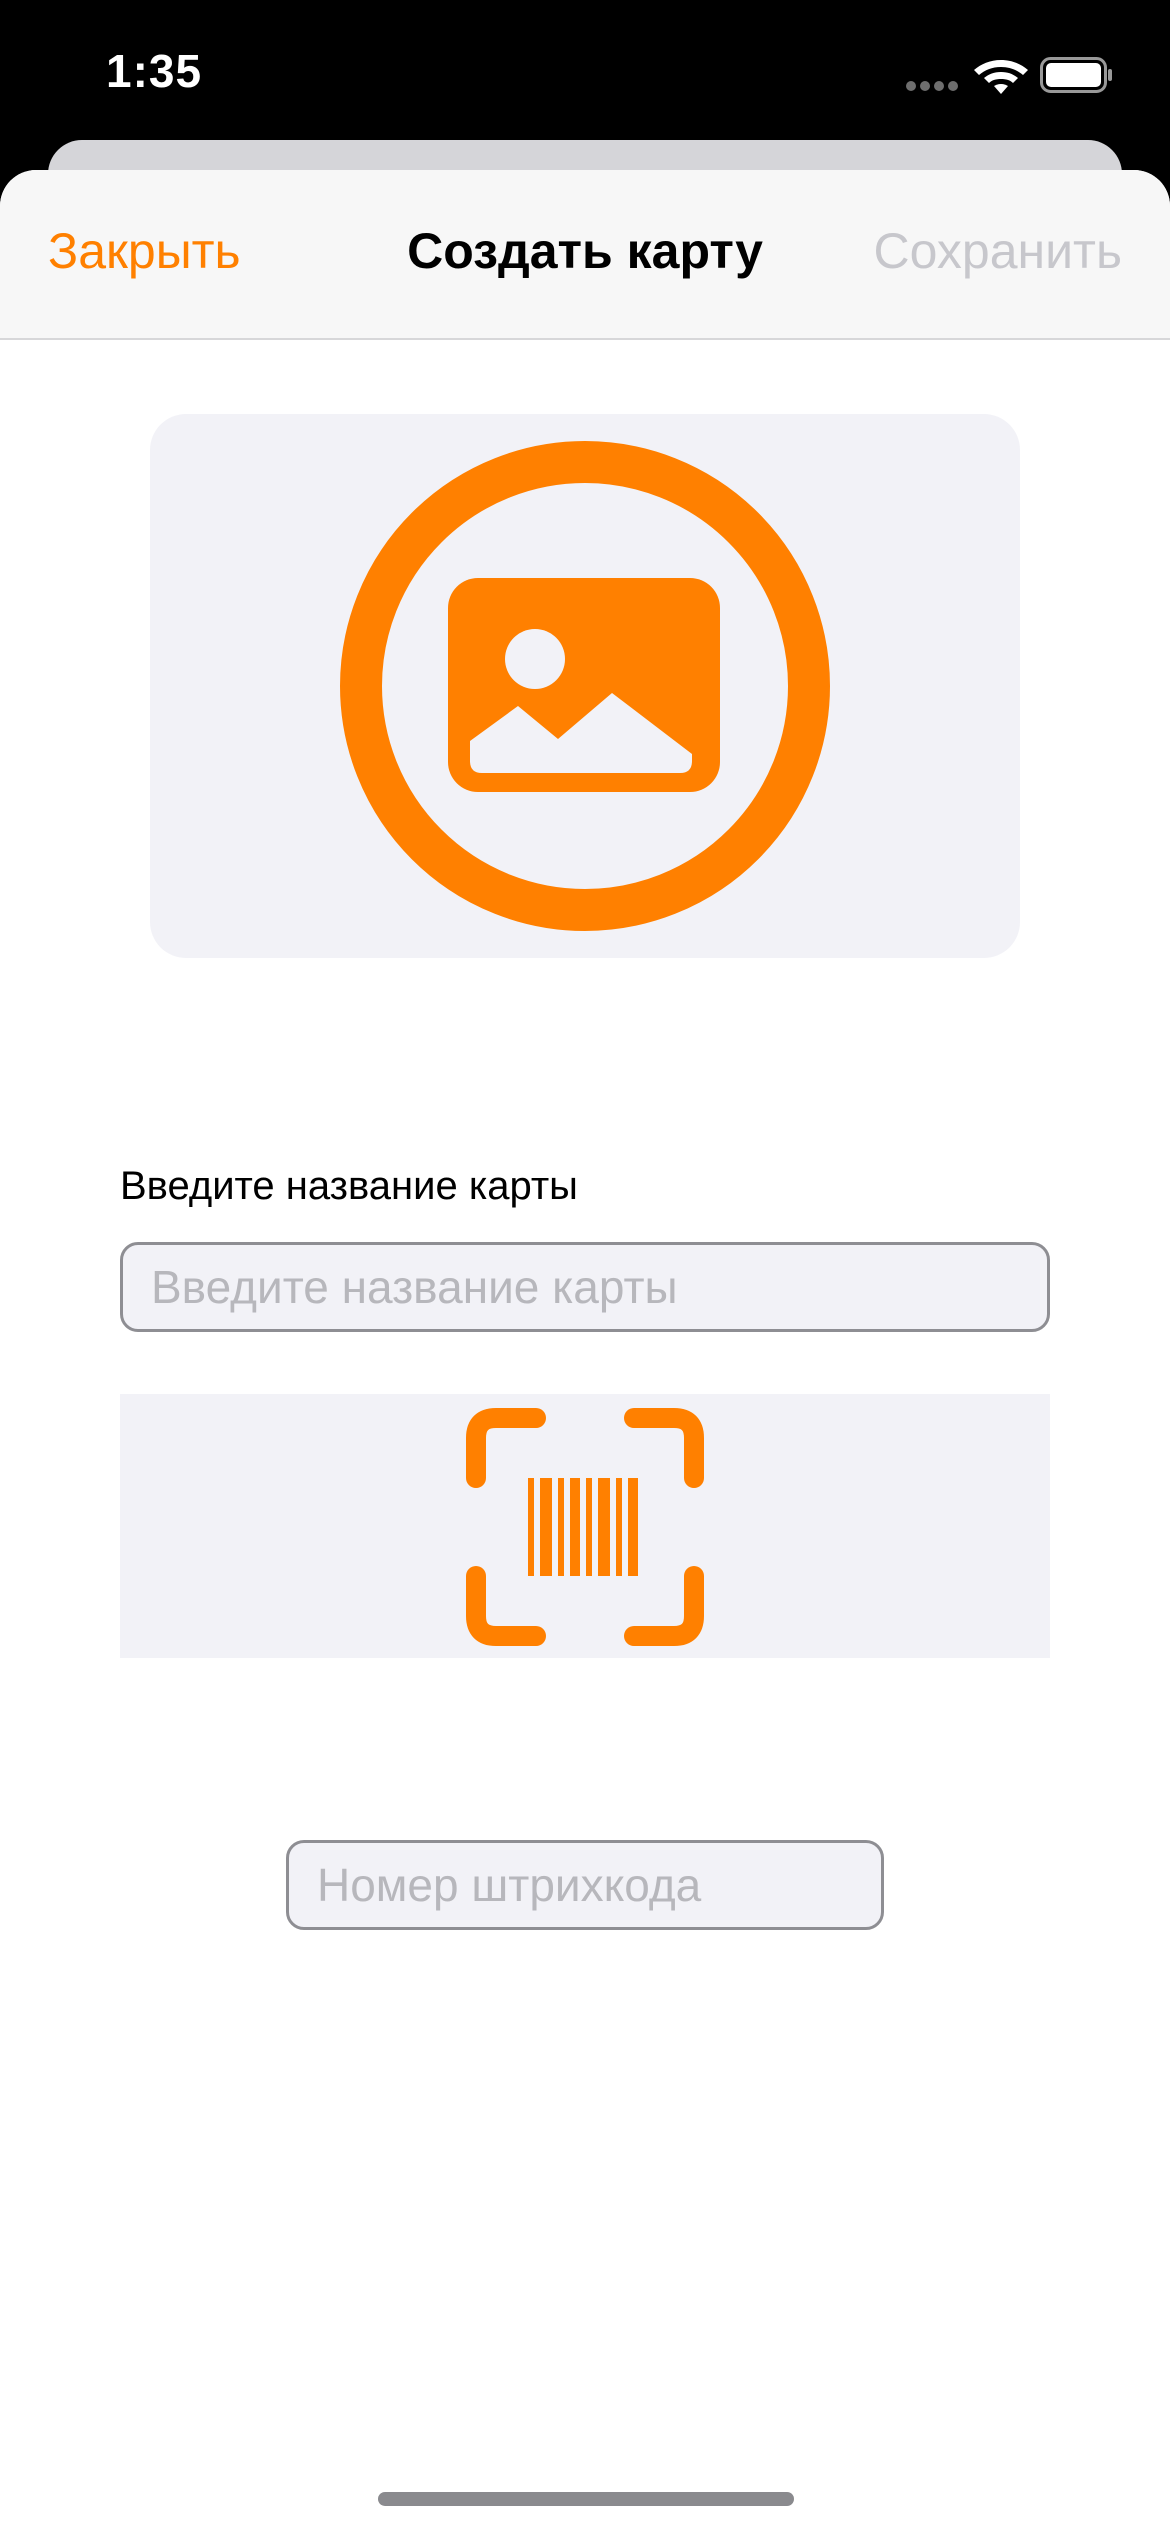 This screenshot has width=1170, height=2532. I want to click on photo-circle-icon, so click(585, 686).